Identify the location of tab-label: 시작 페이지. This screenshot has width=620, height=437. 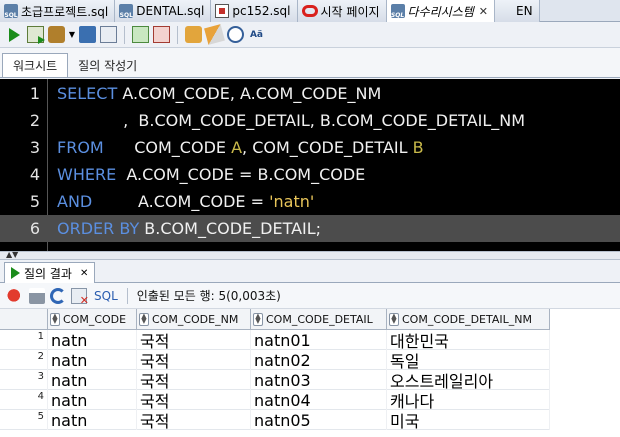
(350, 11).